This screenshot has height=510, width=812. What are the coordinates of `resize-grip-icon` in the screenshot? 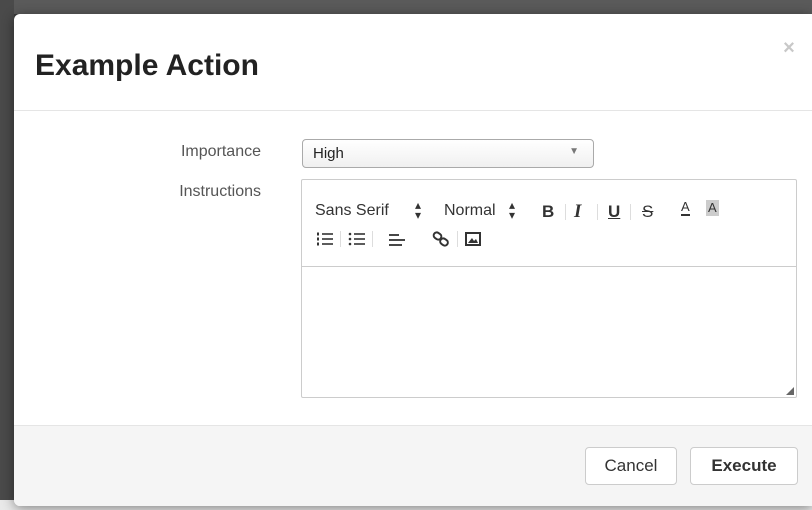 It's located at (790, 391).